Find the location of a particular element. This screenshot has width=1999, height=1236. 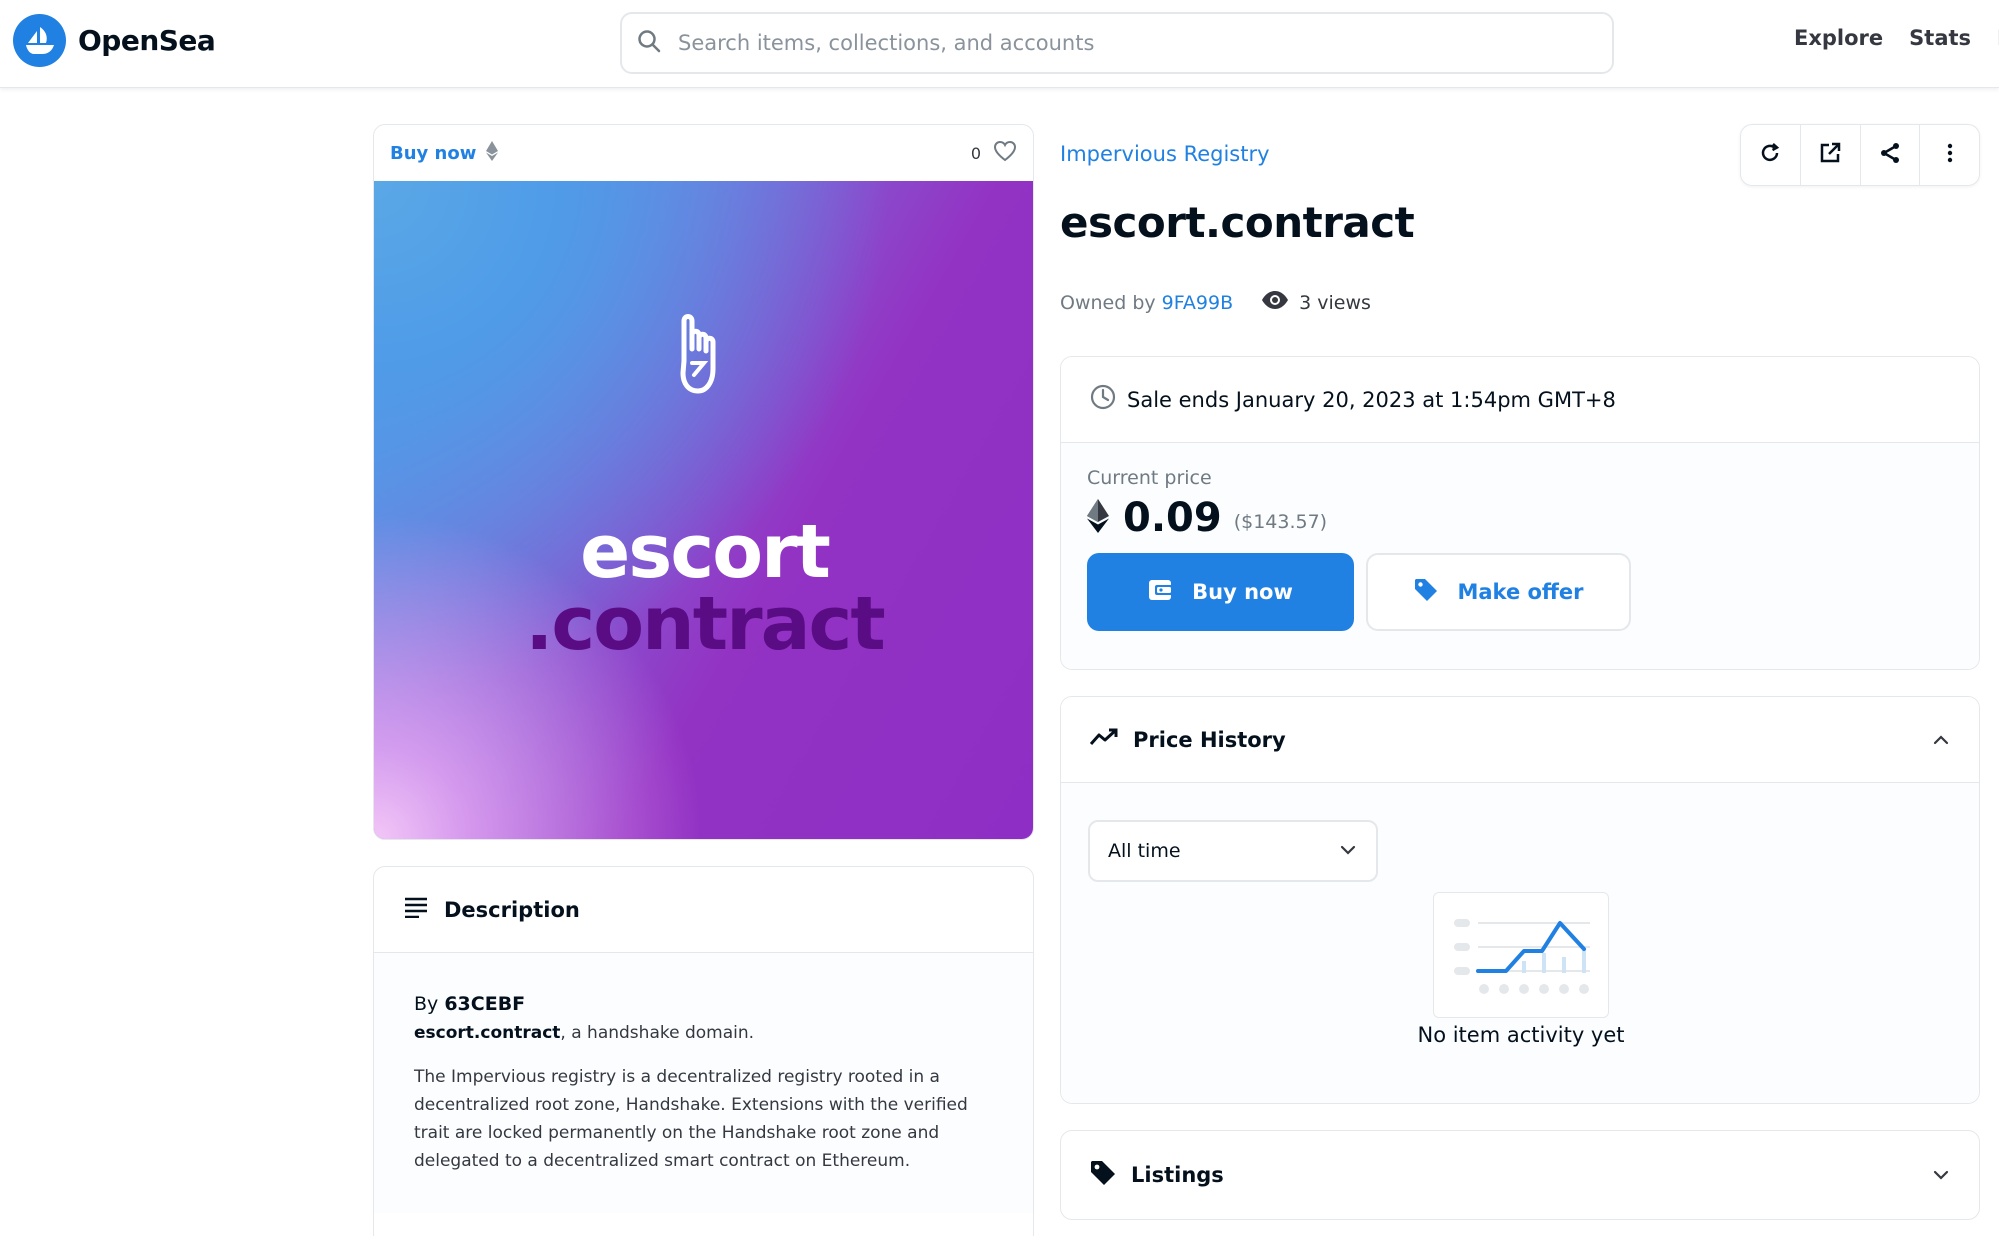

item-toolbar is located at coordinates (1860, 155).